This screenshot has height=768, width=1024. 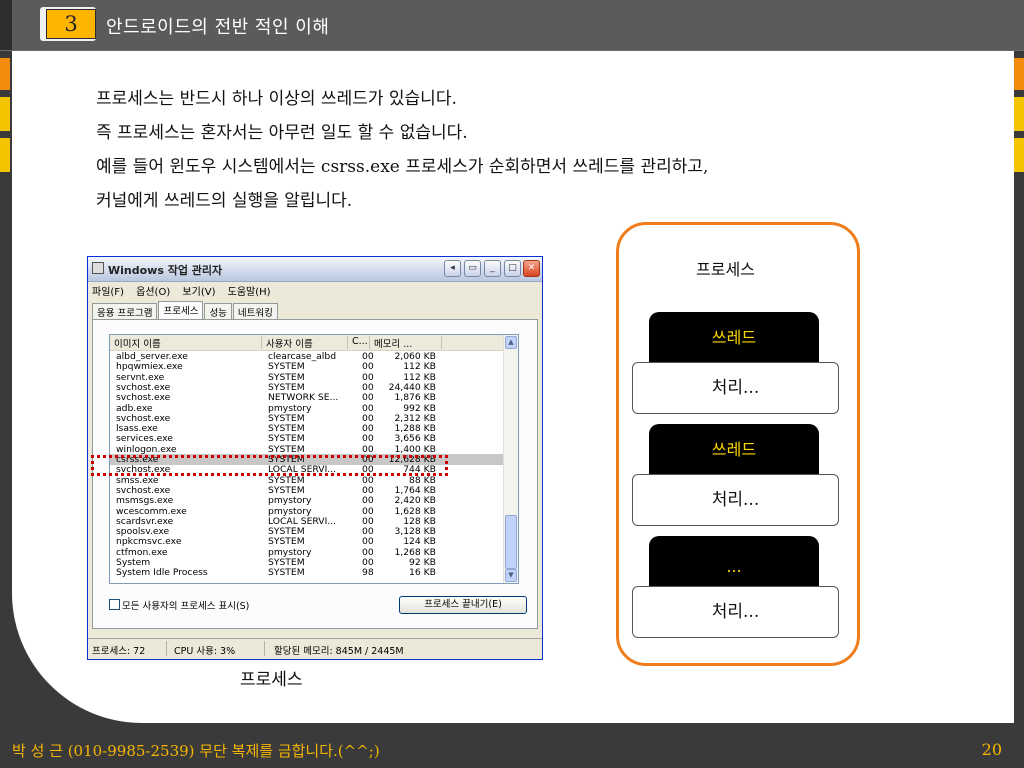 What do you see at coordinates (531, 268) in the screenshot?
I see `close-button: ✕` at bounding box center [531, 268].